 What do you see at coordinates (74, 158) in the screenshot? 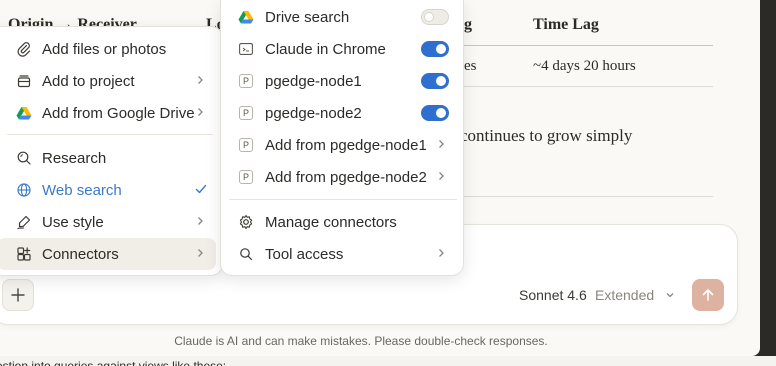
I see `menu-item-label: Research` at bounding box center [74, 158].